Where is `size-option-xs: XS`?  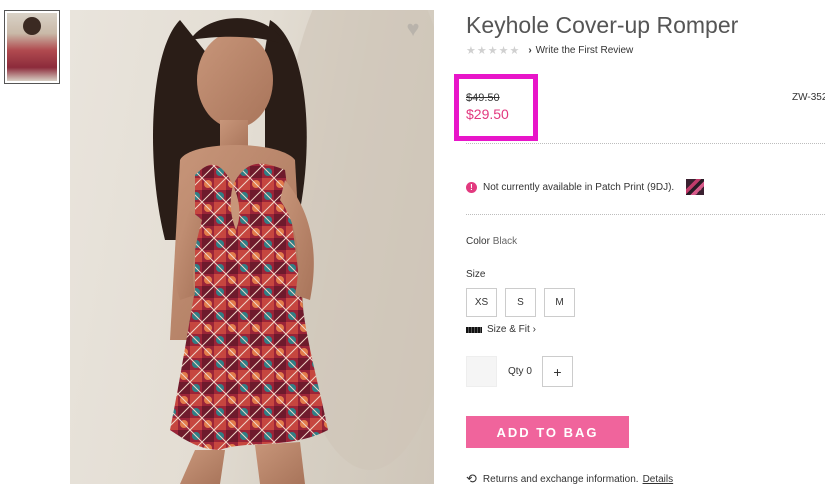
size-option-xs: XS is located at coordinates (481, 302).